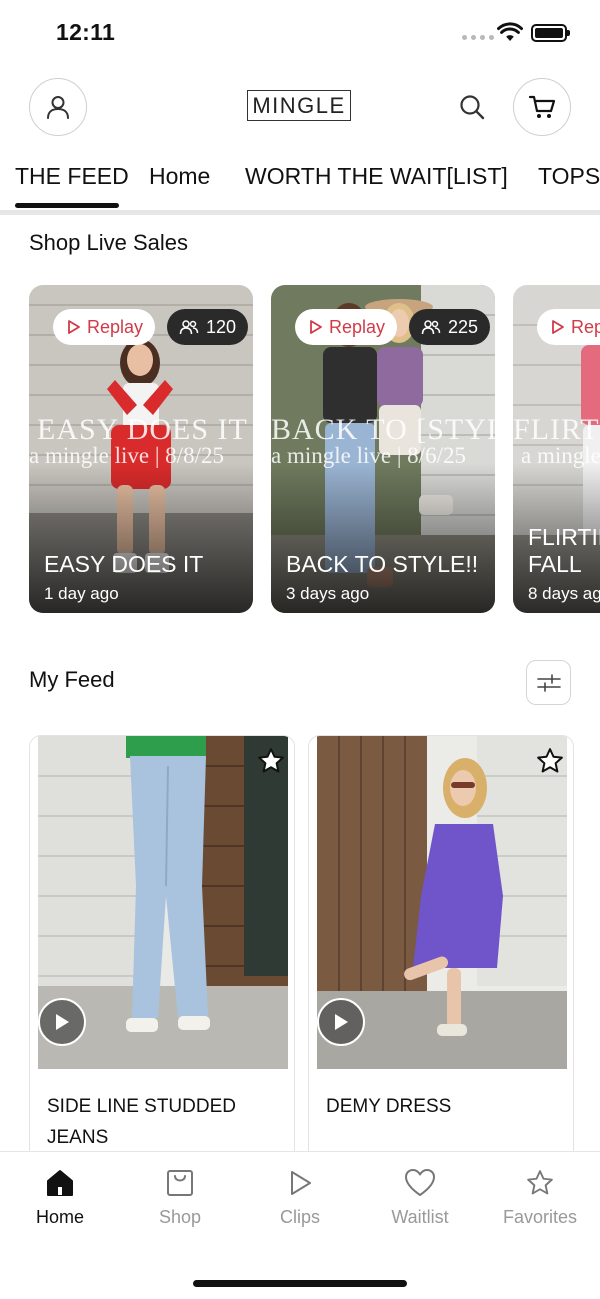  I want to click on nav-favorites: Favorites, so click(540, 1198).